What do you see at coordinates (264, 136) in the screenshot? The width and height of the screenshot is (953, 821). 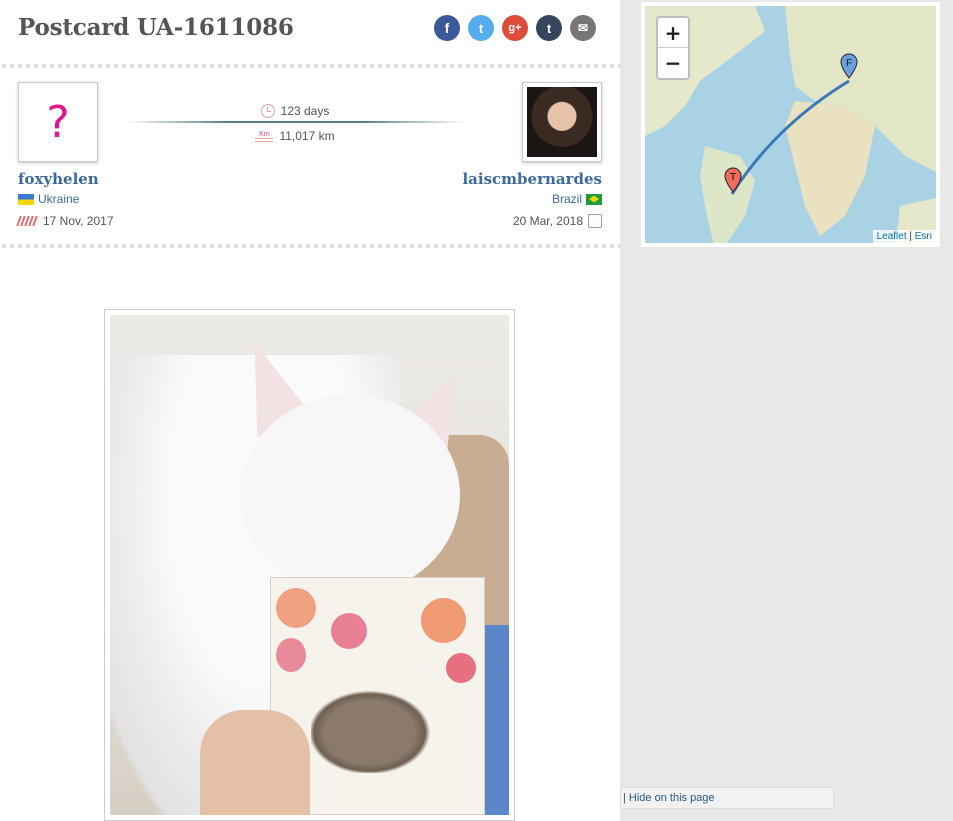 I see `distance-icon: Km` at bounding box center [264, 136].